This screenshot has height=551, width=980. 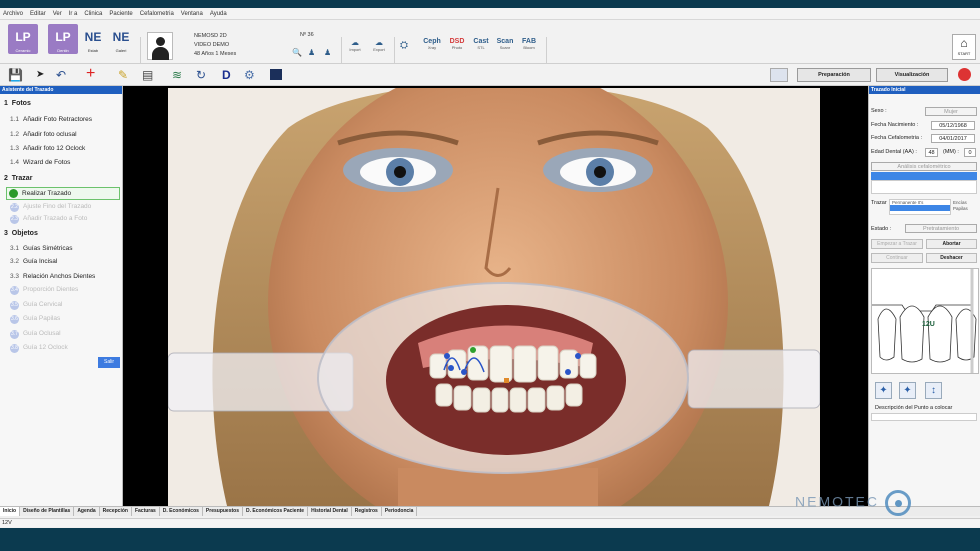 I want to click on tab-historial-dental: Historial Dental, so click(x=330, y=511).